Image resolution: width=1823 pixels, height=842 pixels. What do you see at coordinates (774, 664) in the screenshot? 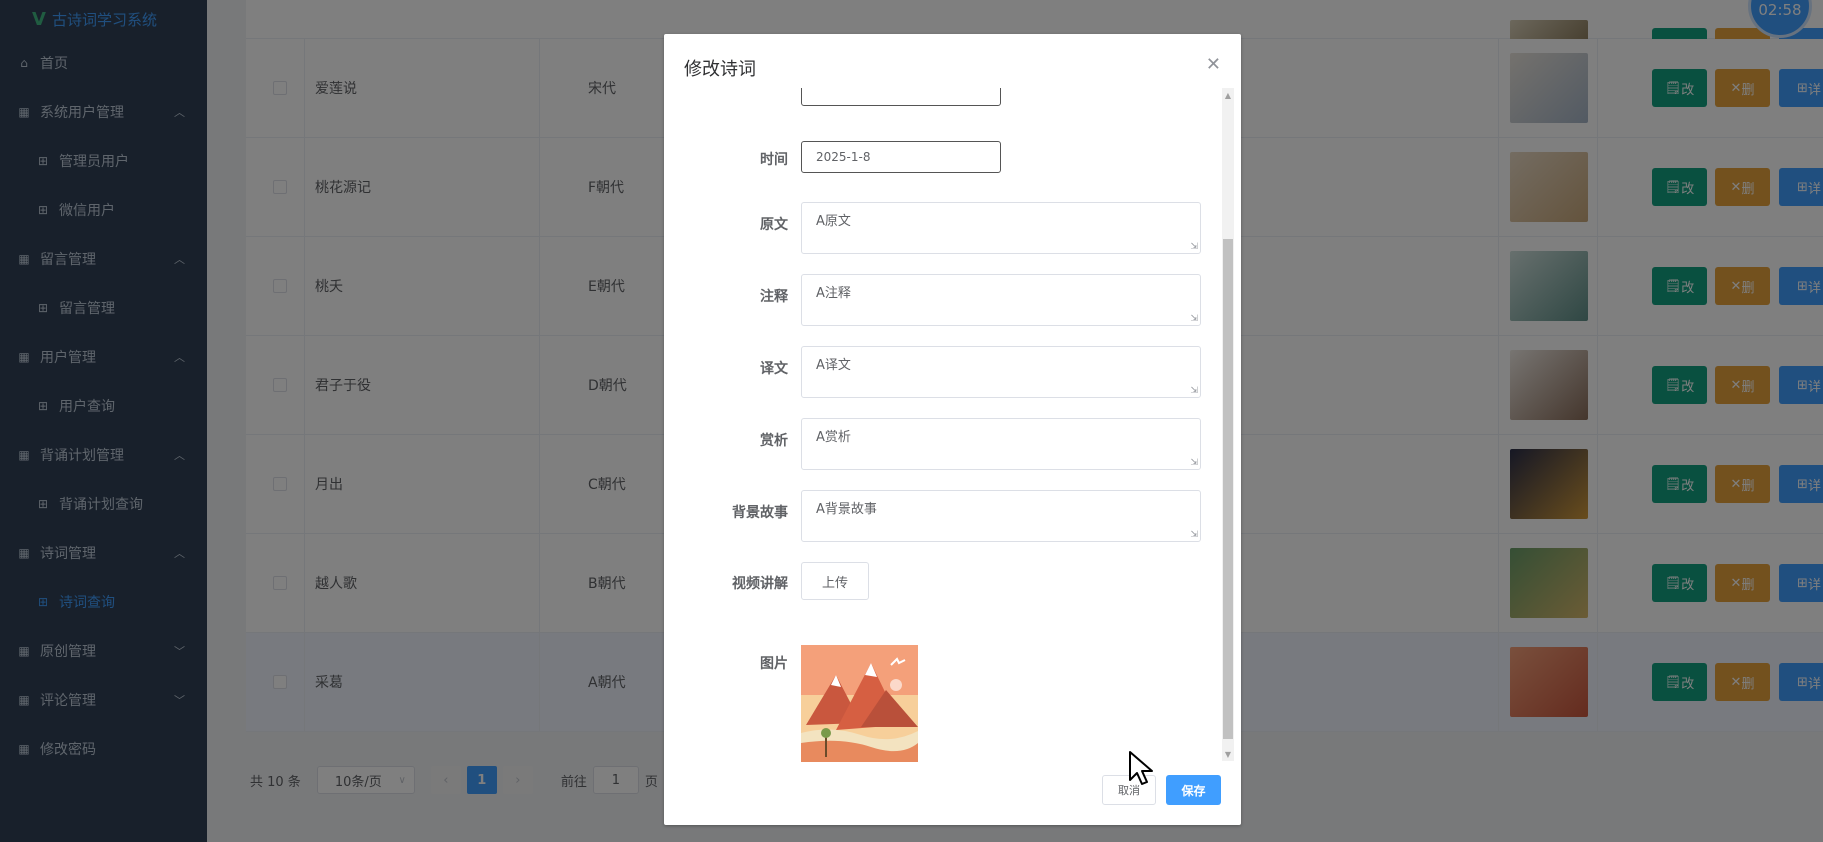
I see `image-label: 图片` at bounding box center [774, 664].